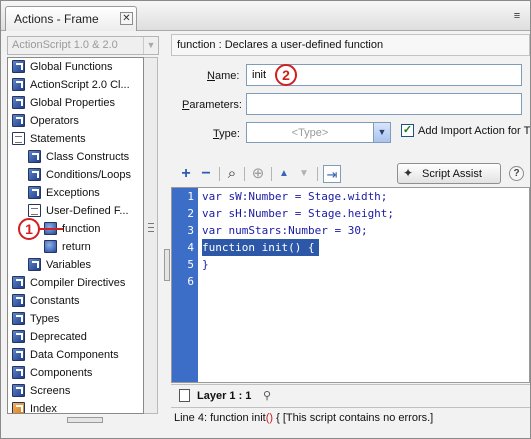 This screenshot has width=531, height=439. Describe the element at coordinates (58, 337) in the screenshot. I see `tree-item-label: Deprecated` at that location.